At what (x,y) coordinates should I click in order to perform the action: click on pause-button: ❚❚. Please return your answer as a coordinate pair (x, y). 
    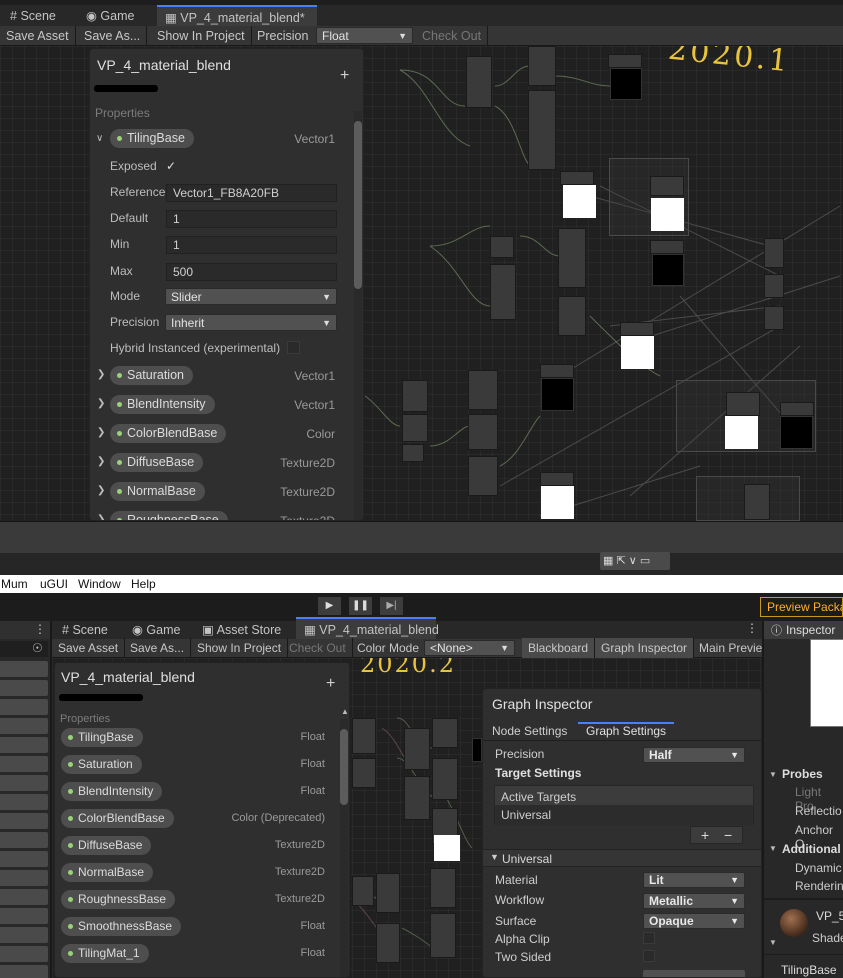
    Looking at the image, I should click on (360, 606).